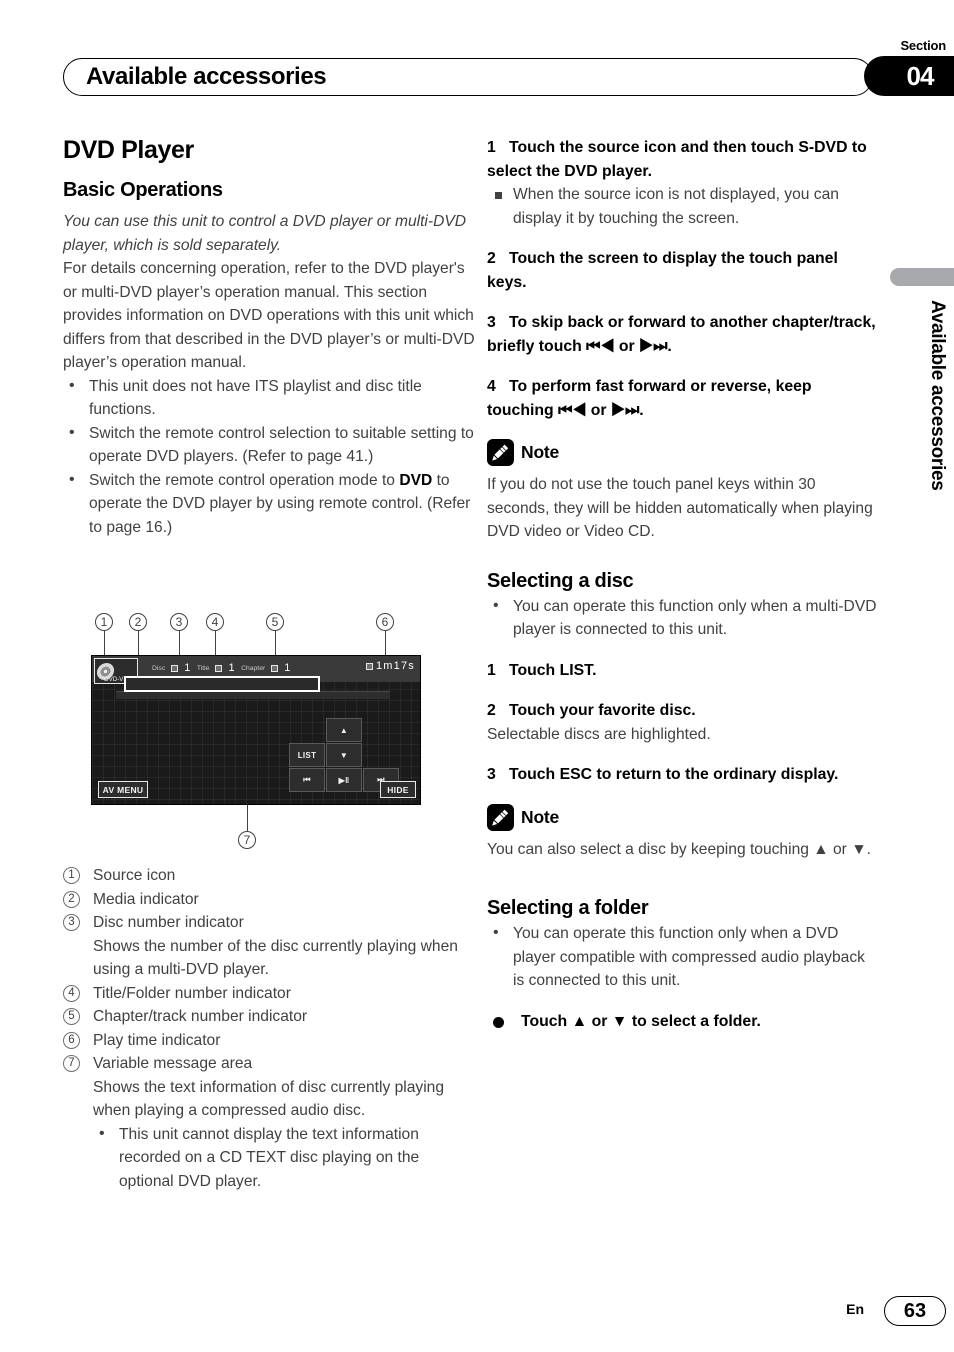 The height and width of the screenshot is (1352, 954). What do you see at coordinates (920, 76) in the screenshot?
I see `section-number-badge: 04` at bounding box center [920, 76].